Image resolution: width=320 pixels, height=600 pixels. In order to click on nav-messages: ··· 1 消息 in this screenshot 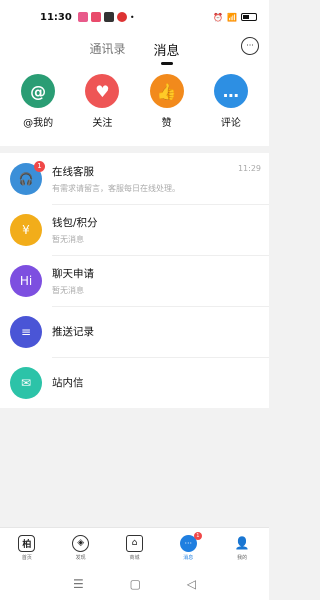, I will do `click(188, 546)`.